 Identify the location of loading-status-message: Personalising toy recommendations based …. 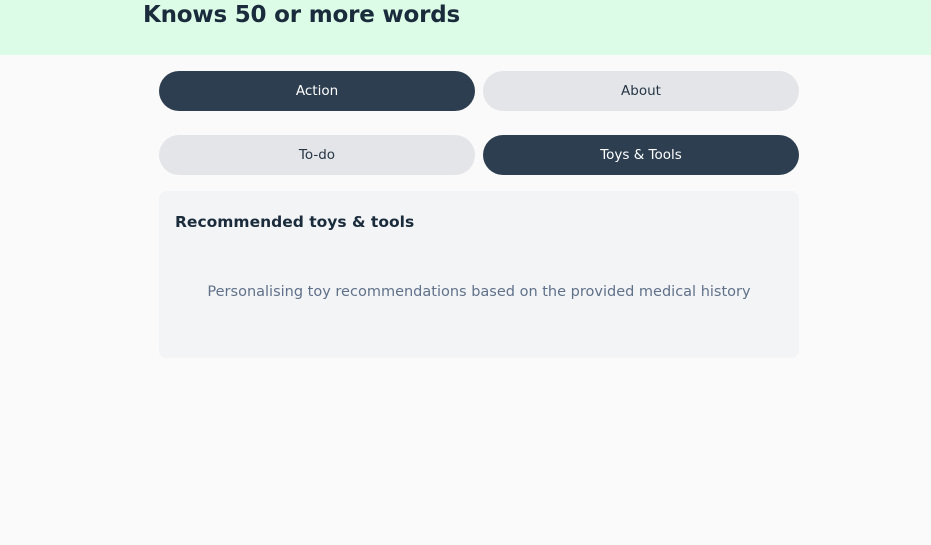
(479, 292).